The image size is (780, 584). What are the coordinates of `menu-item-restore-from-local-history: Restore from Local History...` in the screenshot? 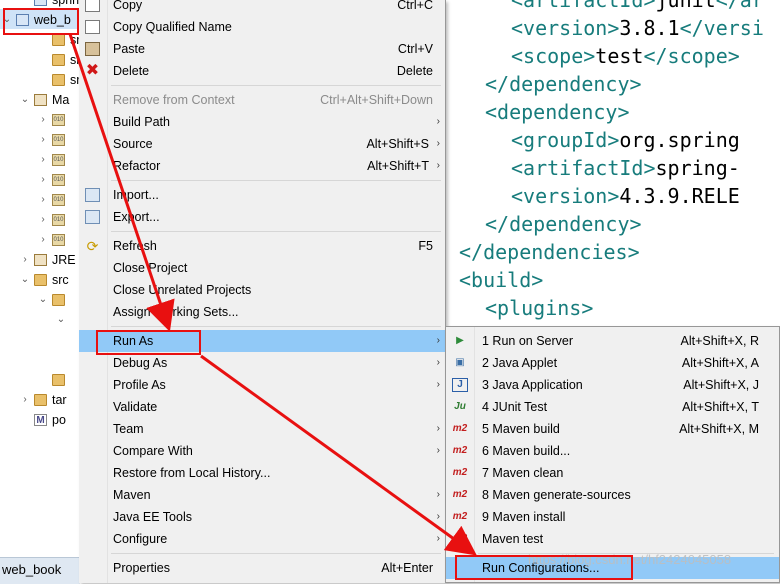 It's located at (262, 473).